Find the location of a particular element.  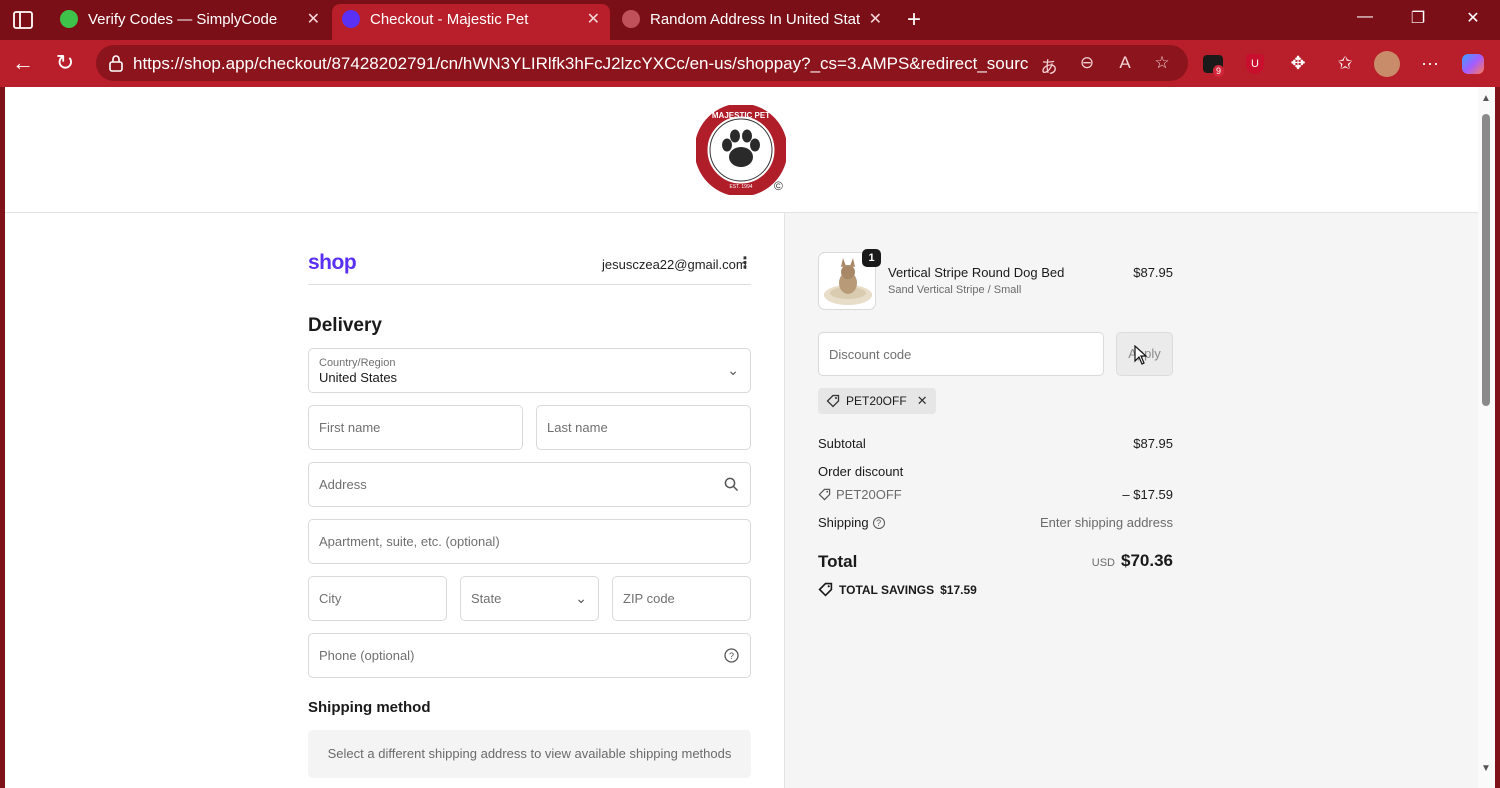

country-value: United States is located at coordinates (358, 377).